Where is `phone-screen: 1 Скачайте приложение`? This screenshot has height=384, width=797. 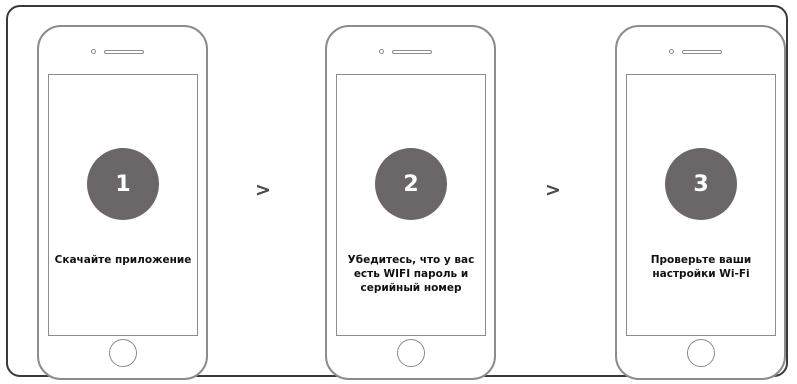 phone-screen: 1 Скачайте приложение is located at coordinates (123, 205).